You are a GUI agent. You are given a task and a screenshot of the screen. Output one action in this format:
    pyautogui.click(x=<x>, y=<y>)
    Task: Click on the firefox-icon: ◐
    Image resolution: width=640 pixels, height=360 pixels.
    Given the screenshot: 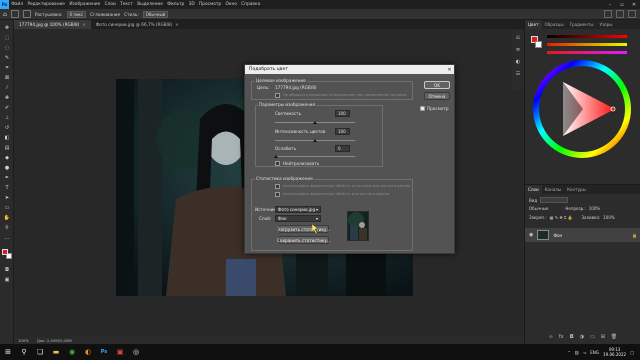 What is the action you would take?
    pyautogui.click(x=88, y=352)
    